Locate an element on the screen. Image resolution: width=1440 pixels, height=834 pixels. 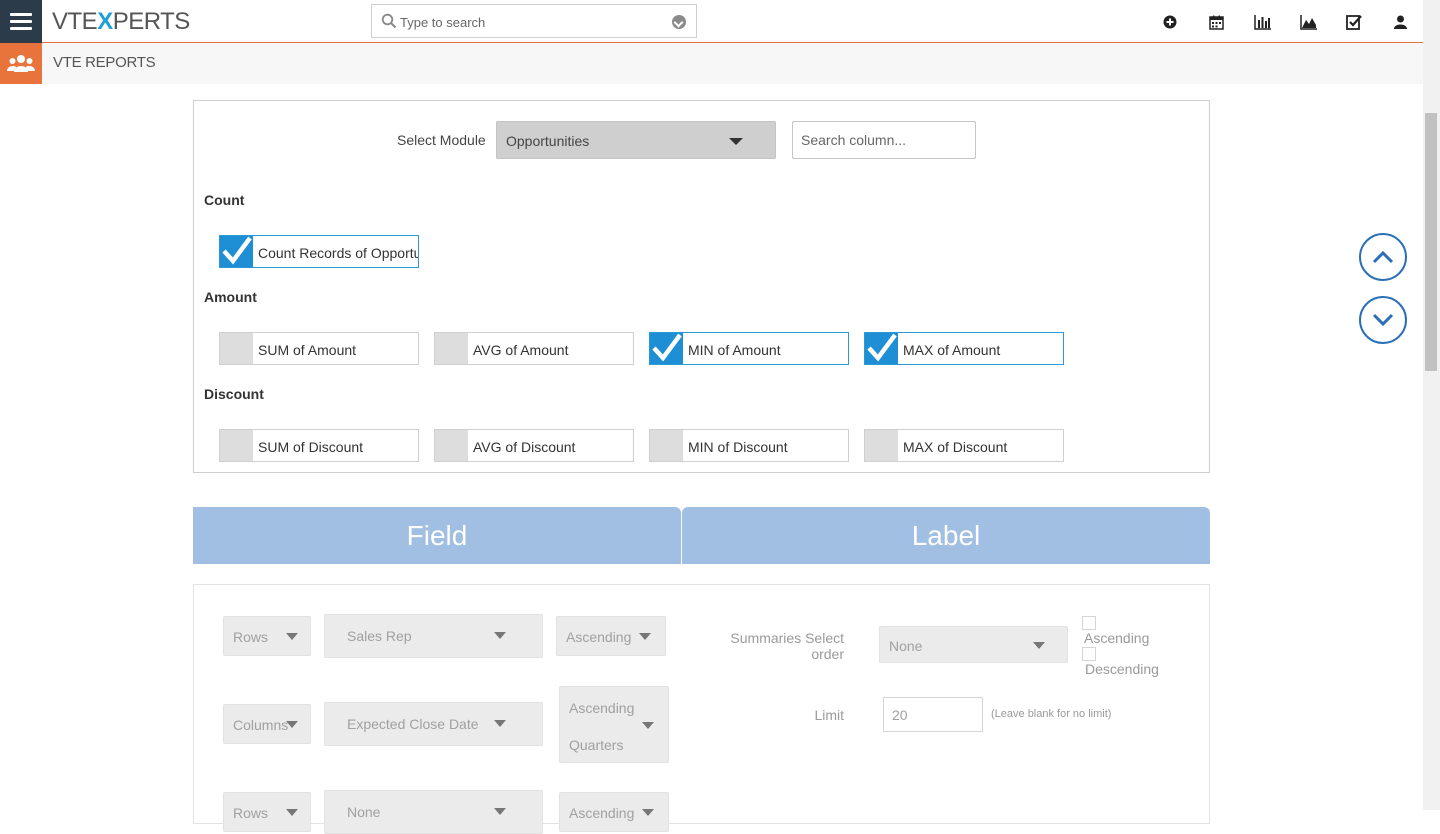
limit-hint: (Leave blank for no limit) is located at coordinates (1051, 714).